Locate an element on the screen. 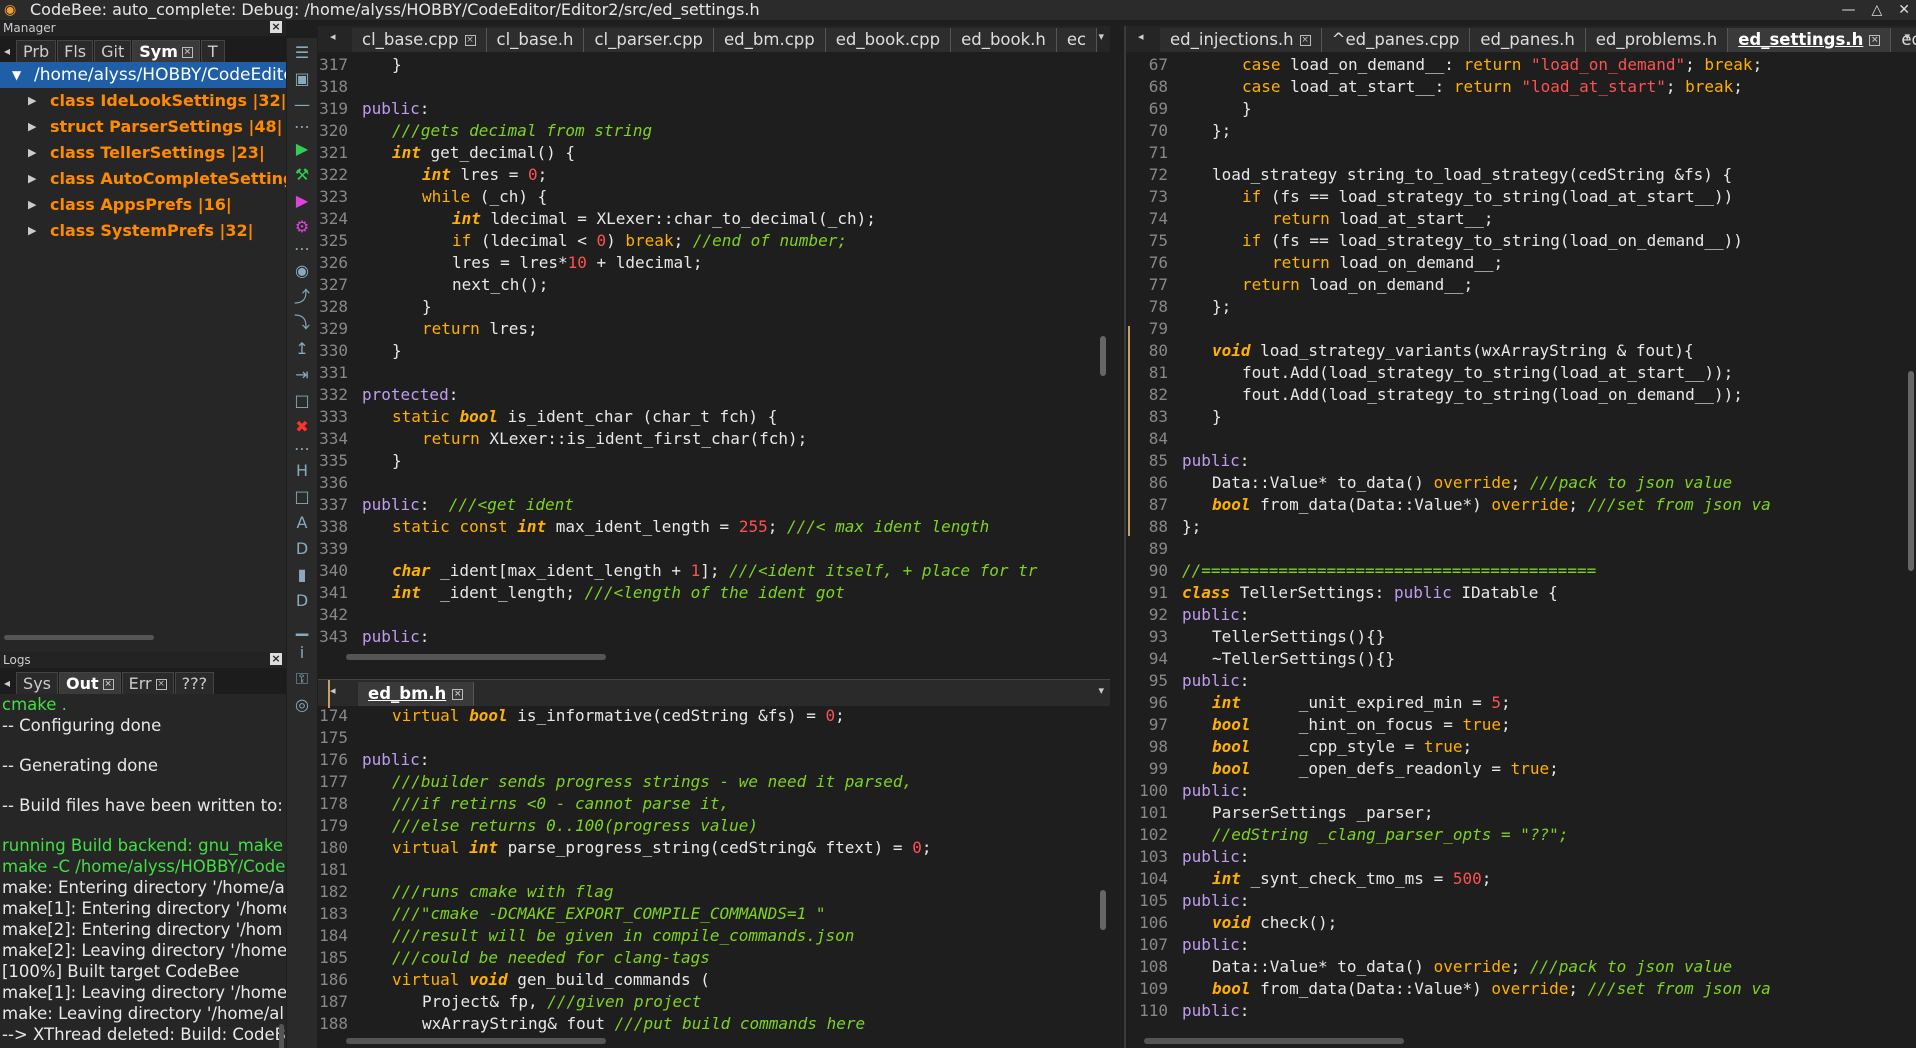 Image resolution: width=1916 pixels, height=1048 pixels. editor-tab: ed_book.cpp is located at coordinates (888, 40).